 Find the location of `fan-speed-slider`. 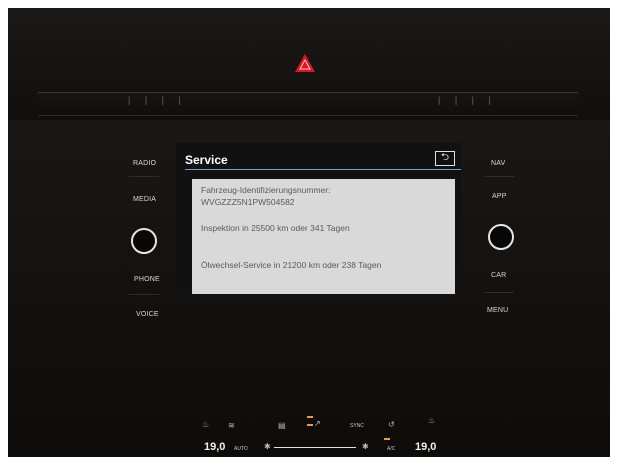

fan-speed-slider is located at coordinates (315, 447).